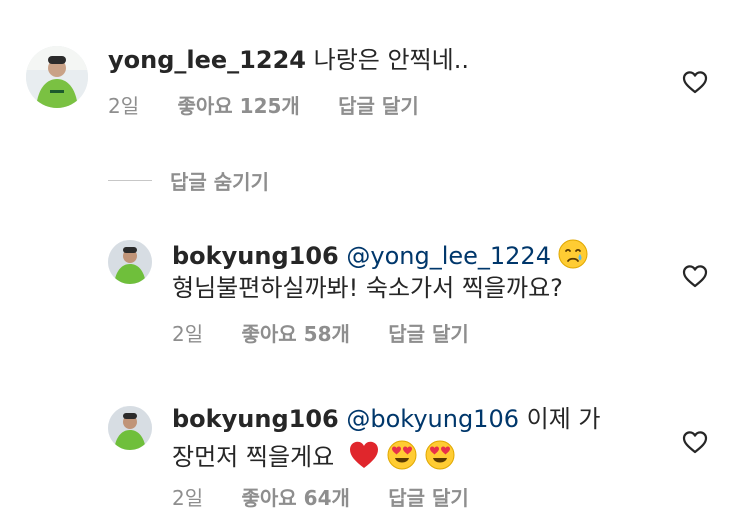 This screenshot has width=750, height=526. I want to click on comment-likes: 좋아요 58개, so click(295, 334).